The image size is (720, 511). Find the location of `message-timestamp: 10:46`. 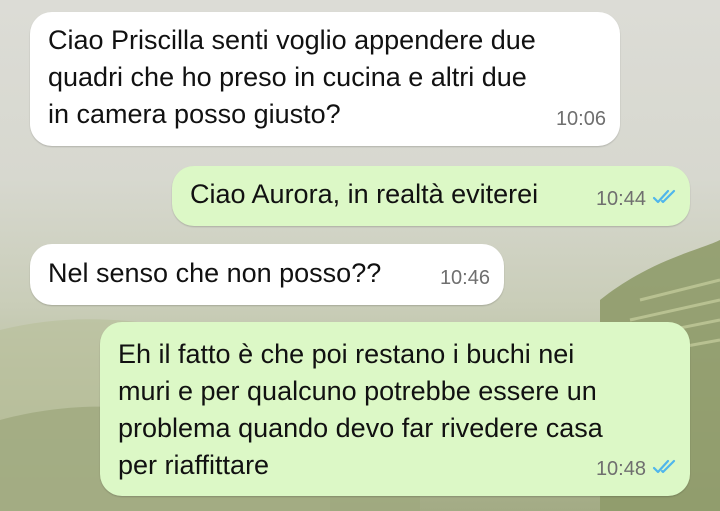

message-timestamp: 10:46 is located at coordinates (465, 278).